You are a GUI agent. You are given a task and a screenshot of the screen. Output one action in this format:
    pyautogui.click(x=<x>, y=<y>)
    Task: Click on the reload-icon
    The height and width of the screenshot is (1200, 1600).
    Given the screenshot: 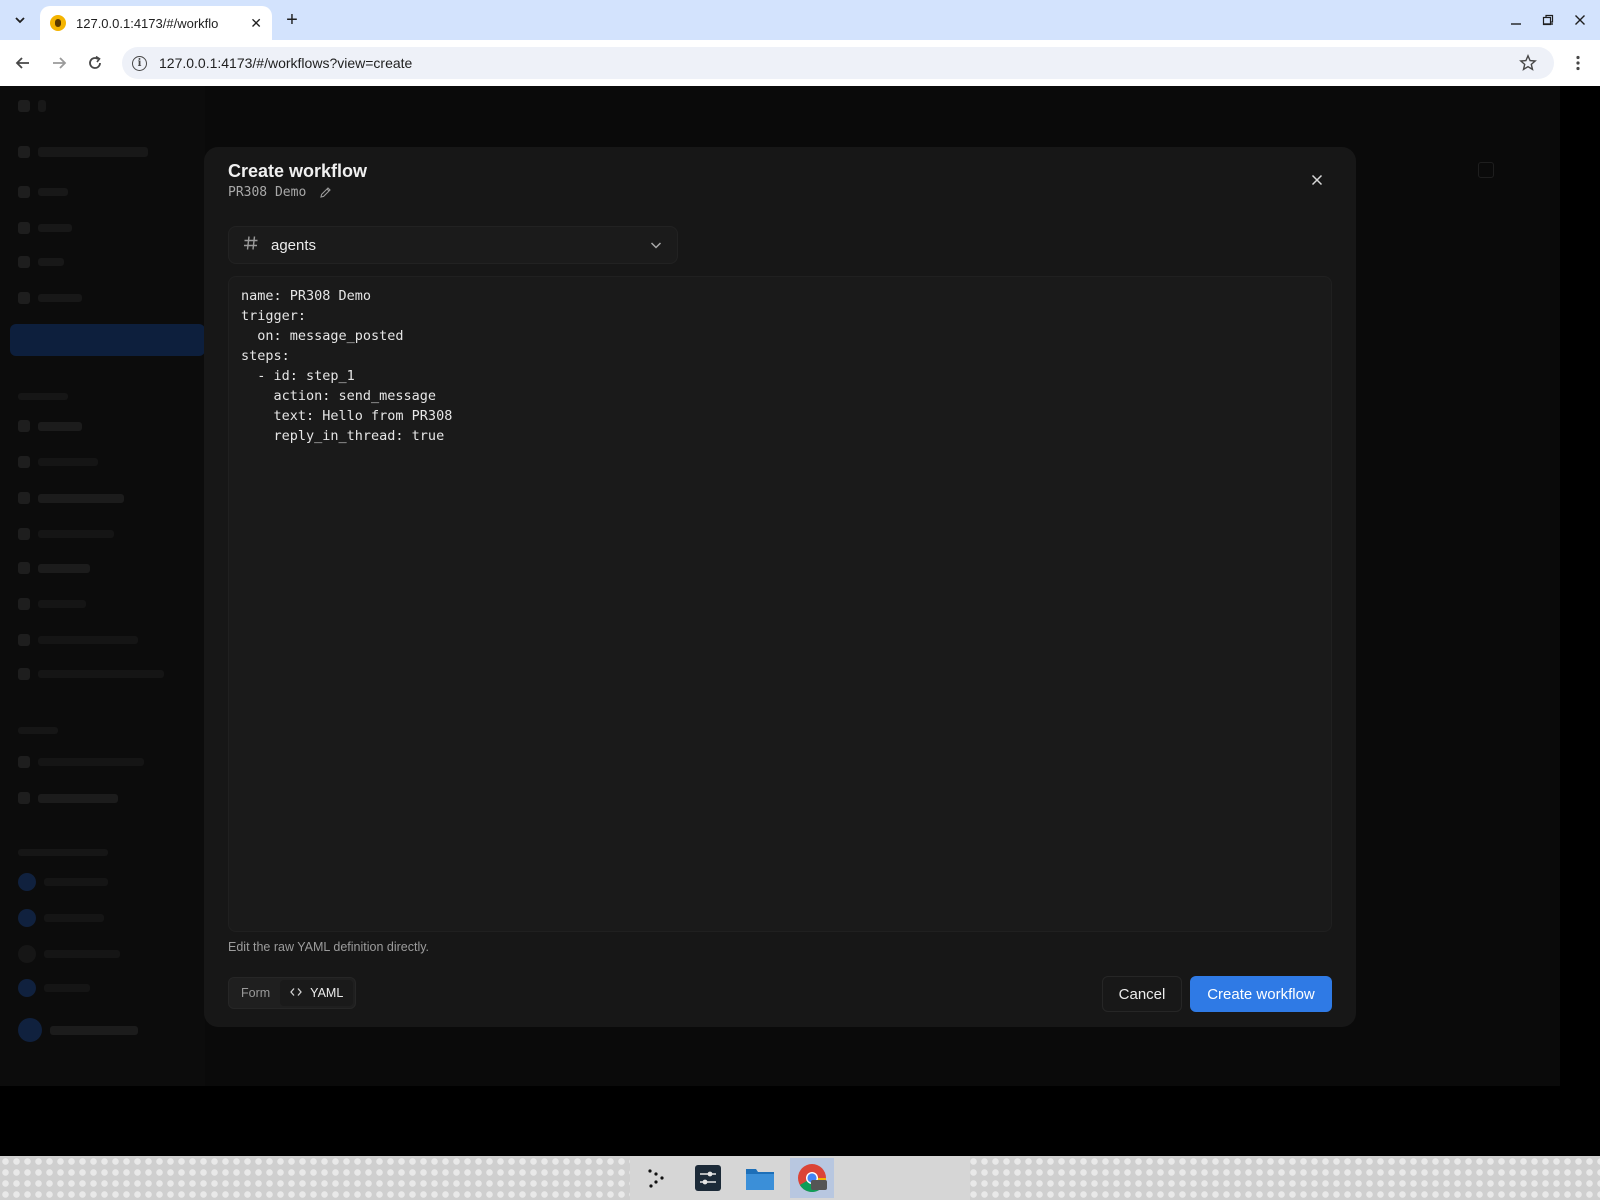 What is the action you would take?
    pyautogui.click(x=95, y=63)
    